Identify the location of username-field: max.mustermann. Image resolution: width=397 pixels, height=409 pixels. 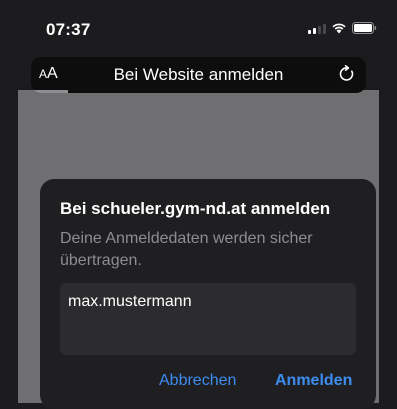
(208, 319).